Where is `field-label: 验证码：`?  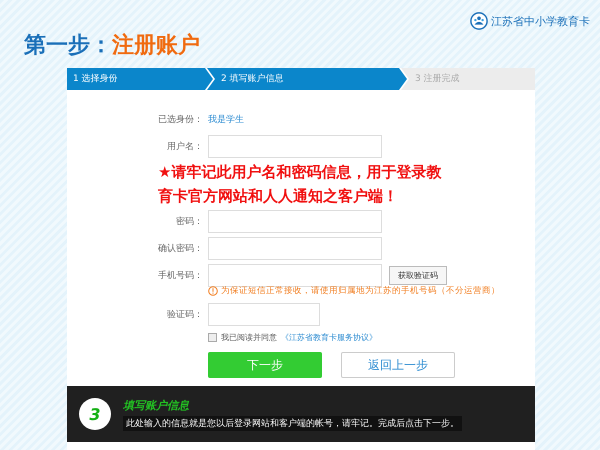 field-label: 验证码： is located at coordinates (184, 314).